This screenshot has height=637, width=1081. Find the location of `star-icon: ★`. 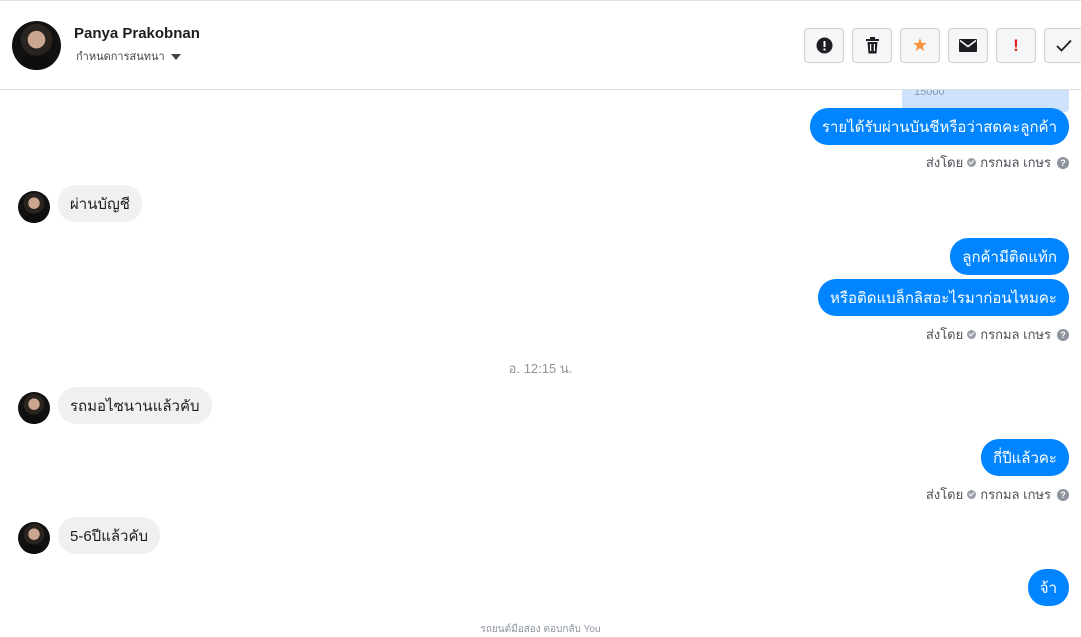

star-icon: ★ is located at coordinates (920, 45).